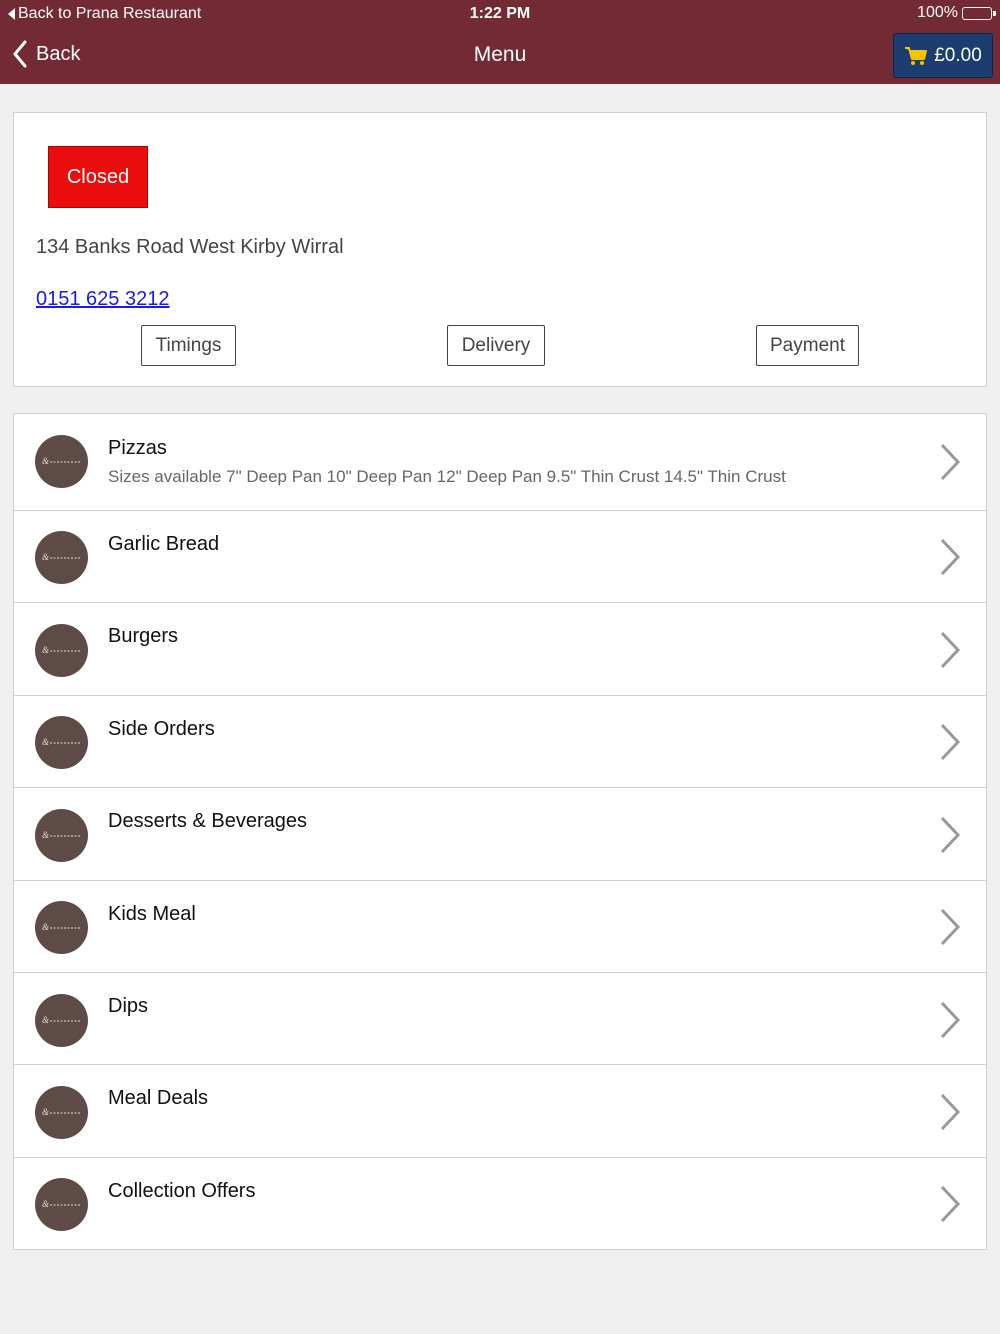 The image size is (1000, 1334). I want to click on category-item-meal-deals: & Meal Deals, so click(500, 1111).